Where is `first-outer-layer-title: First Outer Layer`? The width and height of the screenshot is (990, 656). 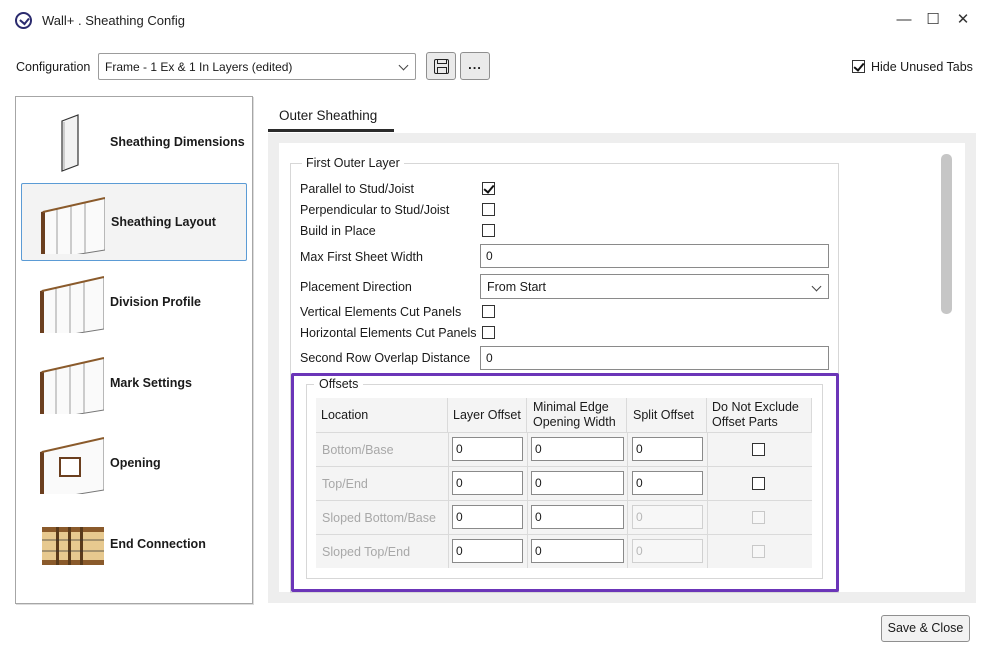 first-outer-layer-title: First Outer Layer is located at coordinates (353, 163).